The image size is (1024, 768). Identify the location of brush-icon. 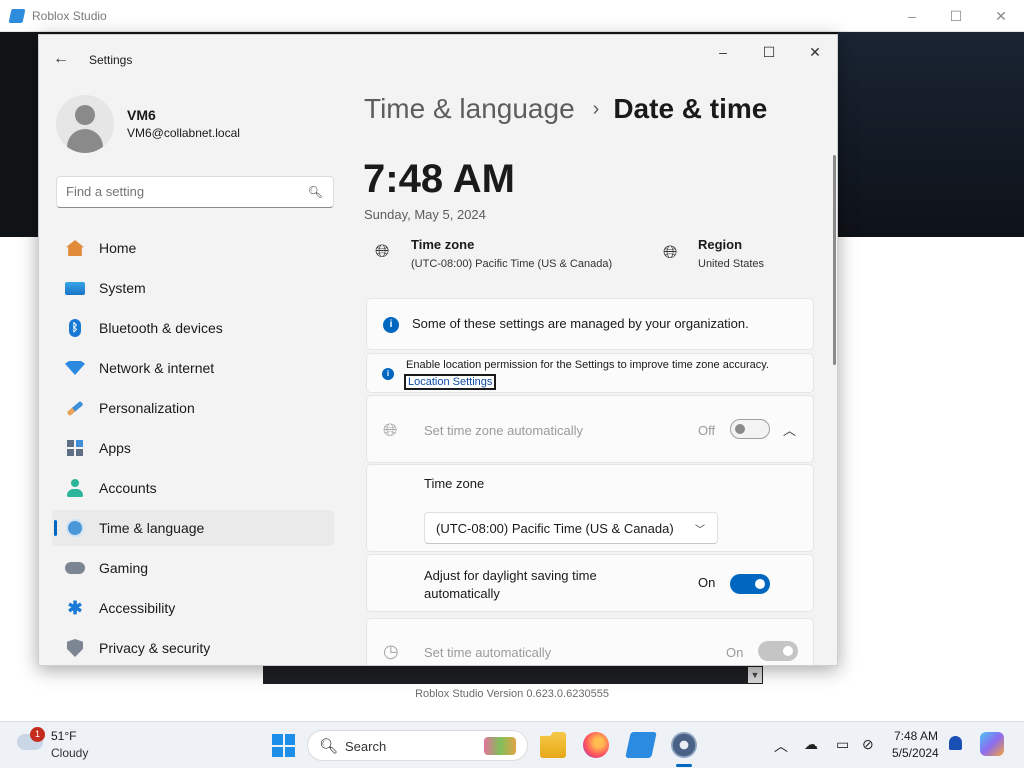
(75, 408).